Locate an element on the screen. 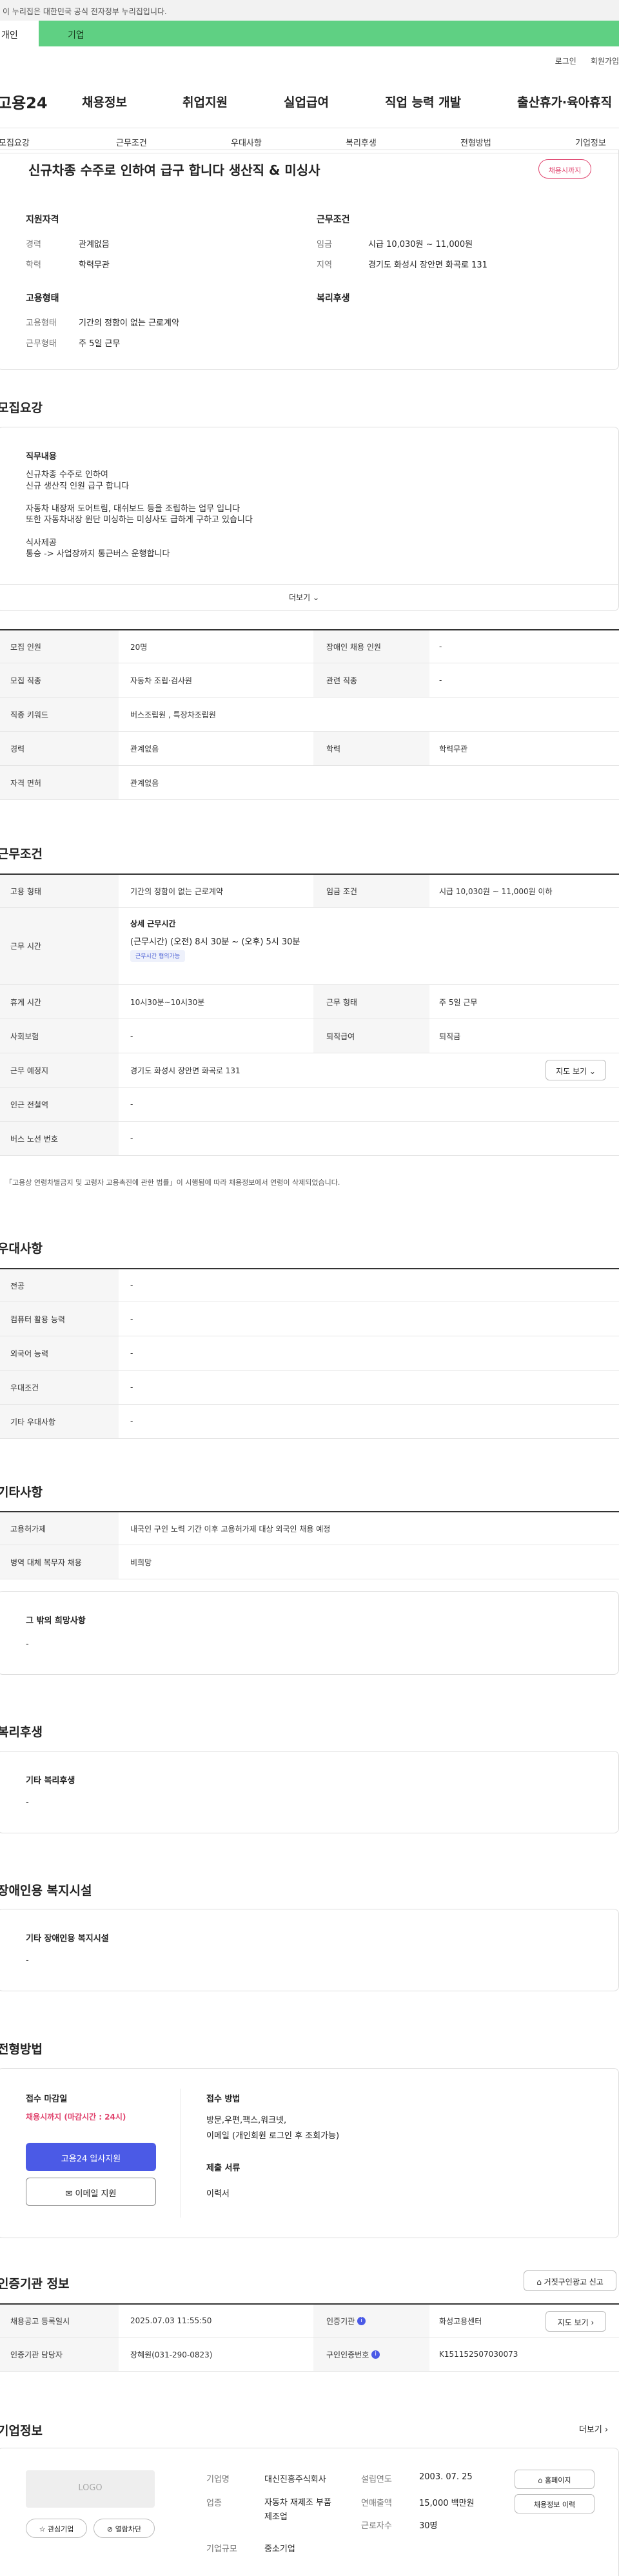  tab-company-info: 기업정보 is located at coordinates (590, 142).